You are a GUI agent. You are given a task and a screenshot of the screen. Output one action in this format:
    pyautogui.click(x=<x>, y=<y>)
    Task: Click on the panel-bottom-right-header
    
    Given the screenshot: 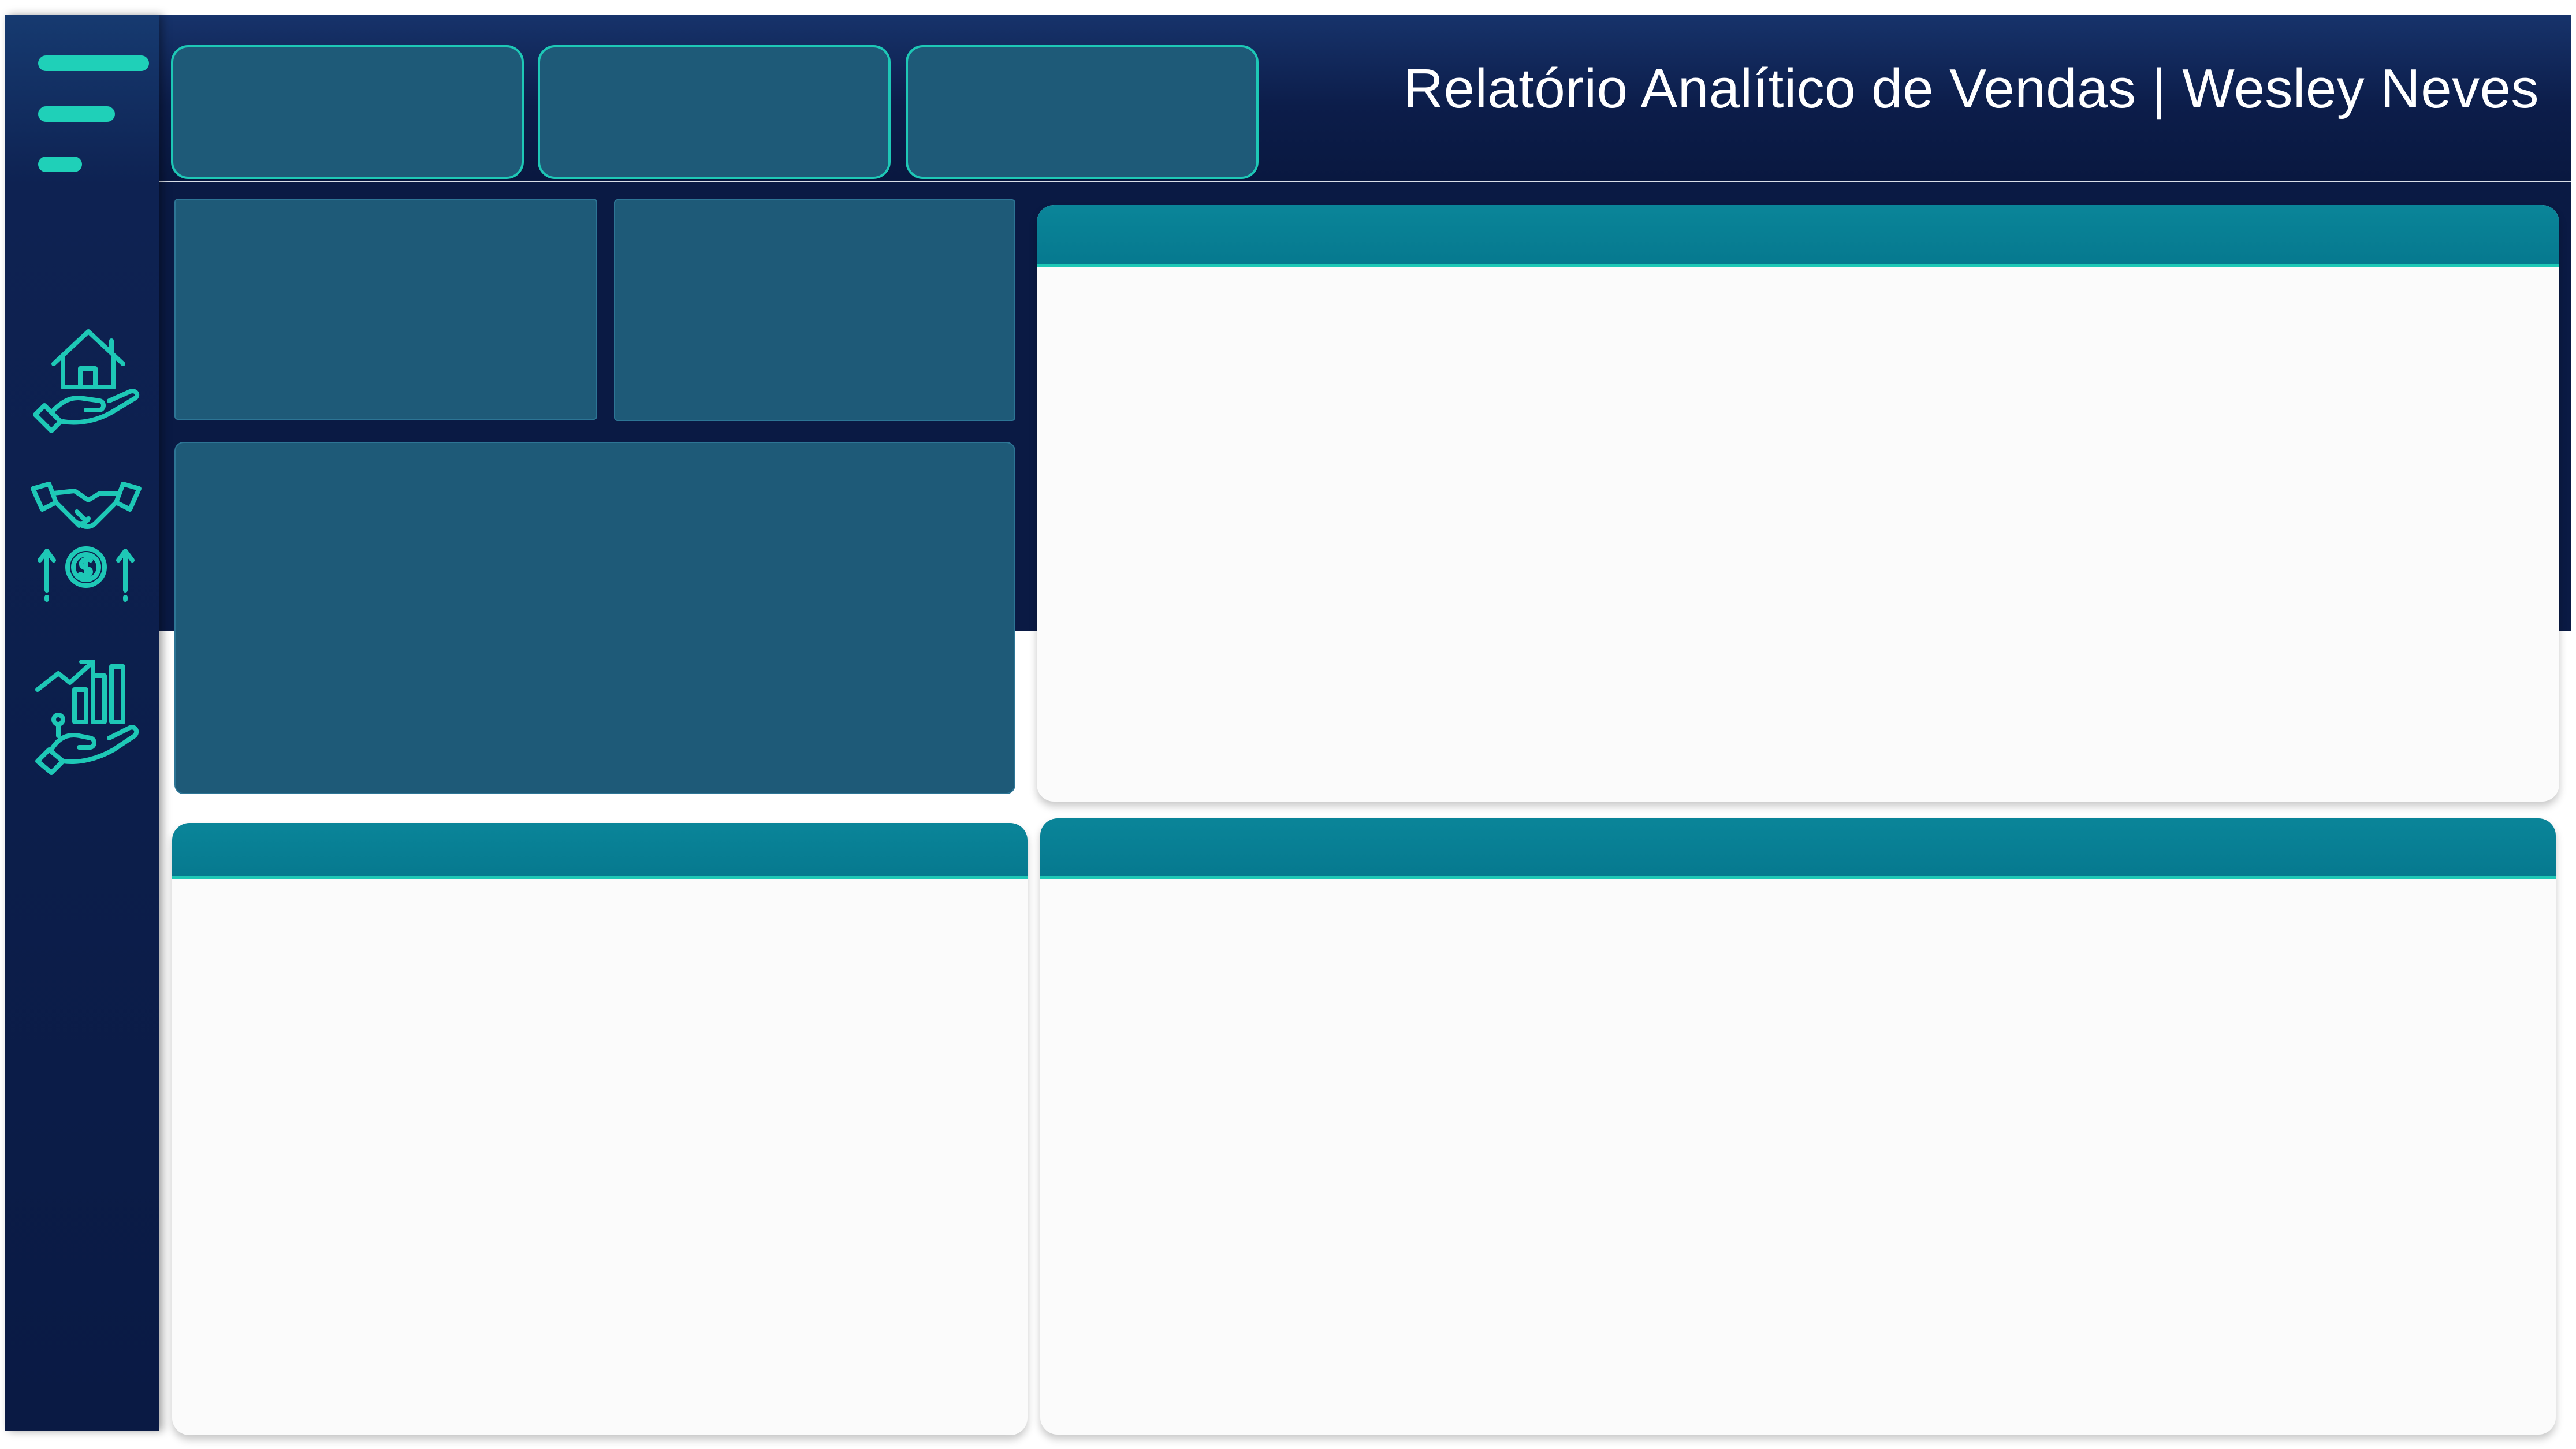 What is the action you would take?
    pyautogui.click(x=1798, y=848)
    